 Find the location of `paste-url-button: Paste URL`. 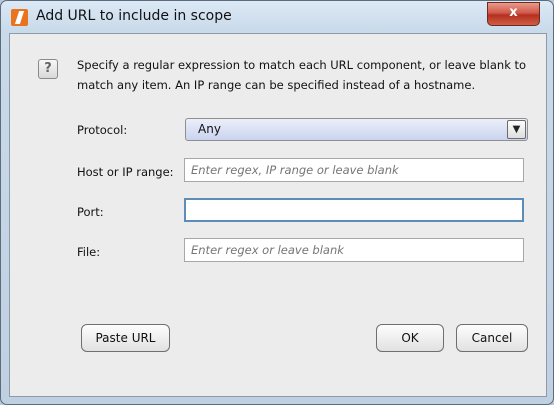

paste-url-button: Paste URL is located at coordinates (125, 338).